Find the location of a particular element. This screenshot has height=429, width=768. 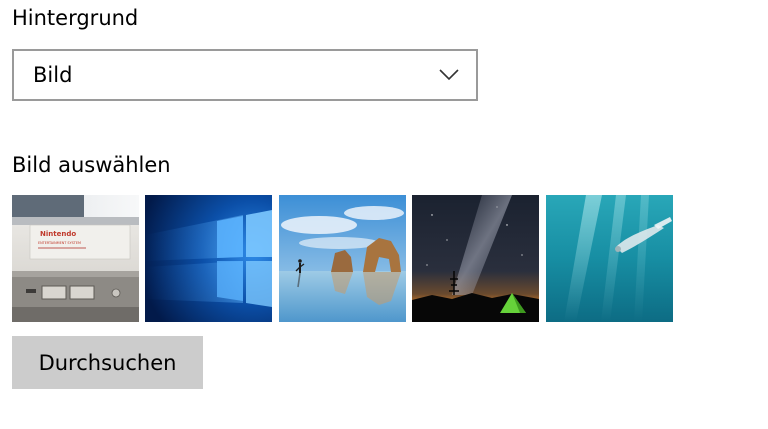

thumbnail-beach-rock-arch is located at coordinates (342, 258).